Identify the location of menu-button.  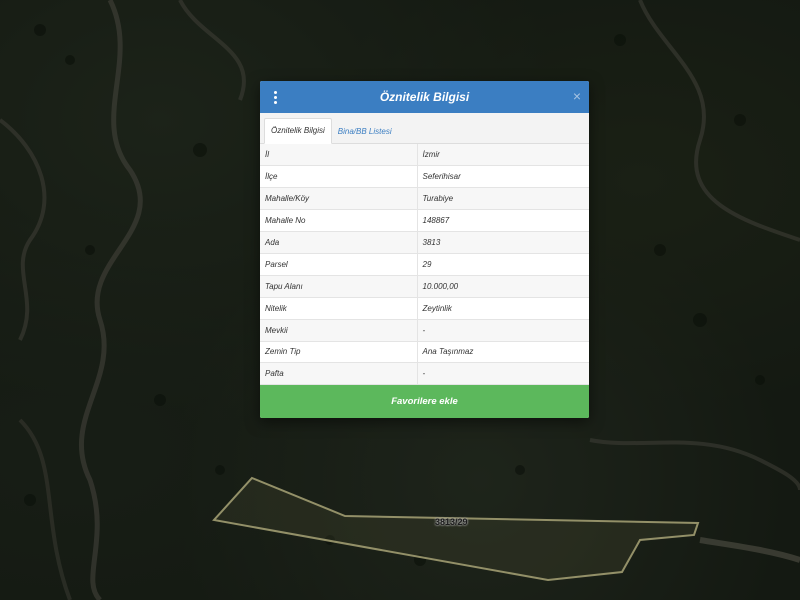
(275, 97).